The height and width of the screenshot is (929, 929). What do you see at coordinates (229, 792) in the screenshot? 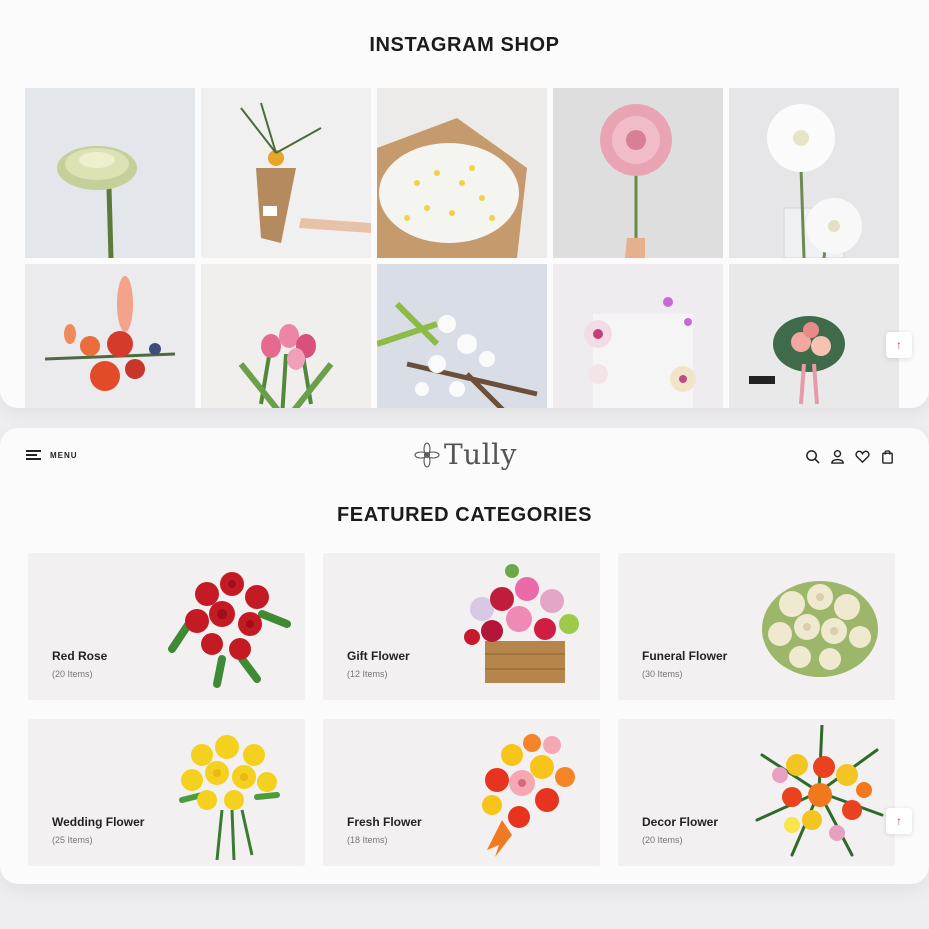
I see `wedding-flower-bouquet-image` at bounding box center [229, 792].